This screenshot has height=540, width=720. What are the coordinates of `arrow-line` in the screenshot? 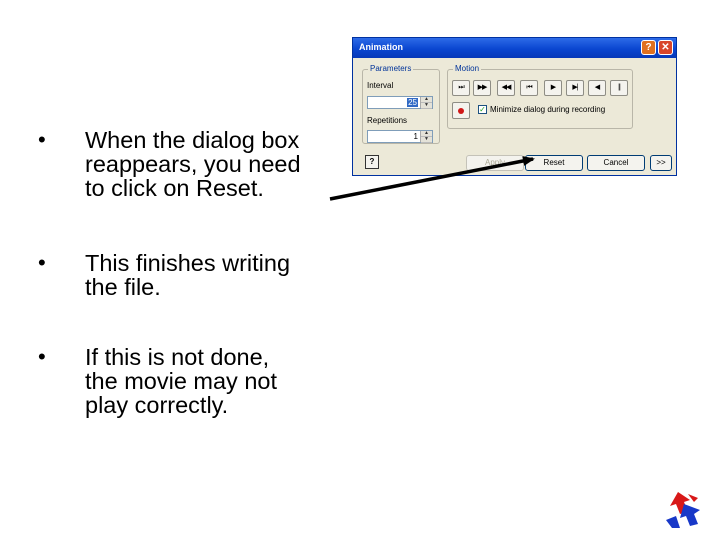 It's located at (432, 178).